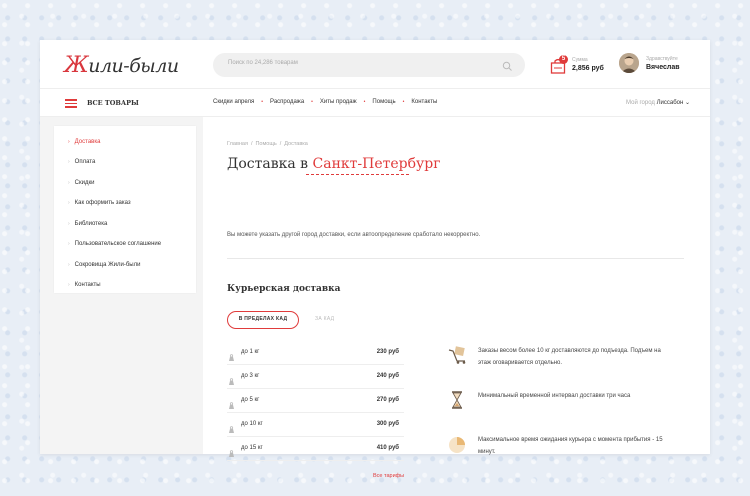 This screenshot has width=750, height=496. What do you see at coordinates (387, 448) in the screenshot?
I see `rate-price: 410 руб` at bounding box center [387, 448].